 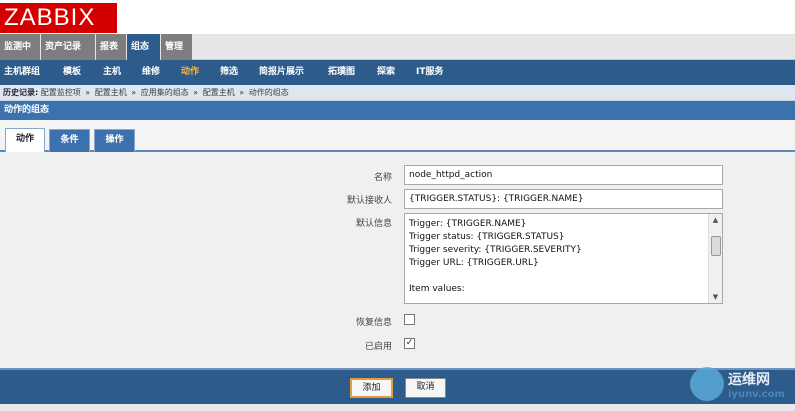 I want to click on scroll-down-icon: ▼, so click(x=715, y=297).